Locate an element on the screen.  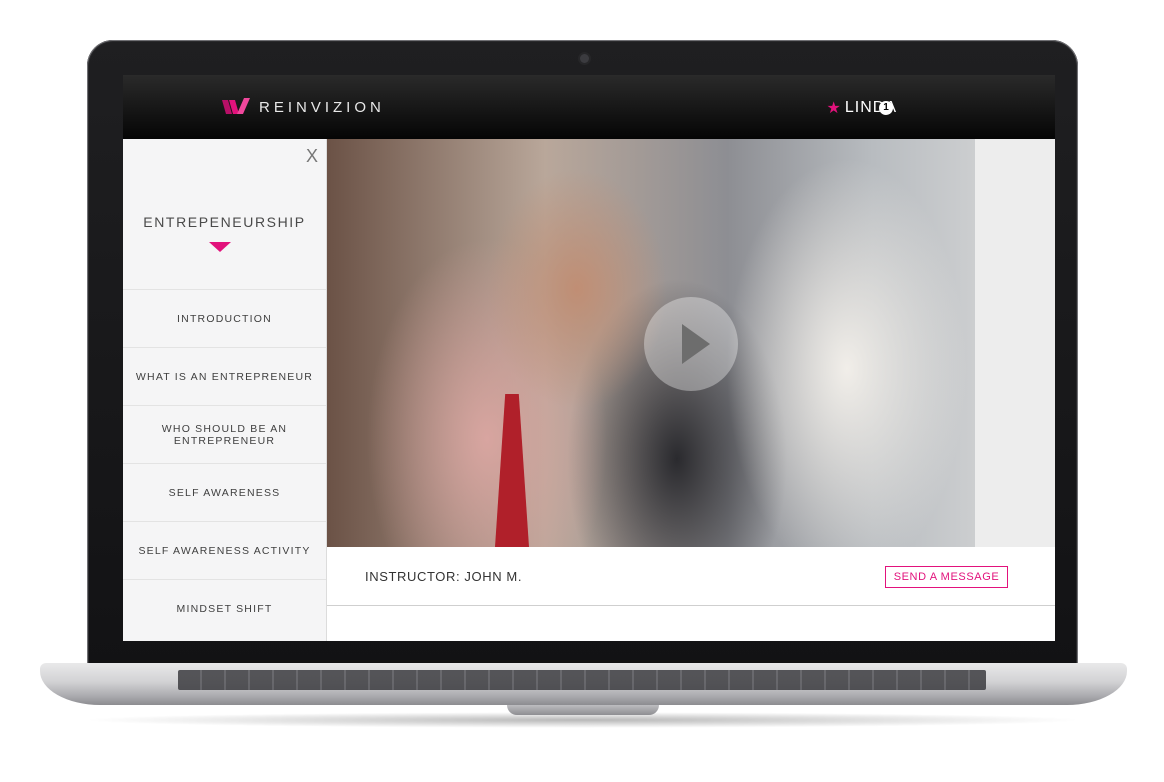
instructor-bar: INSTRUCTOR: JOHN M. SEND A MESSAGE is located at coordinates (691, 576).